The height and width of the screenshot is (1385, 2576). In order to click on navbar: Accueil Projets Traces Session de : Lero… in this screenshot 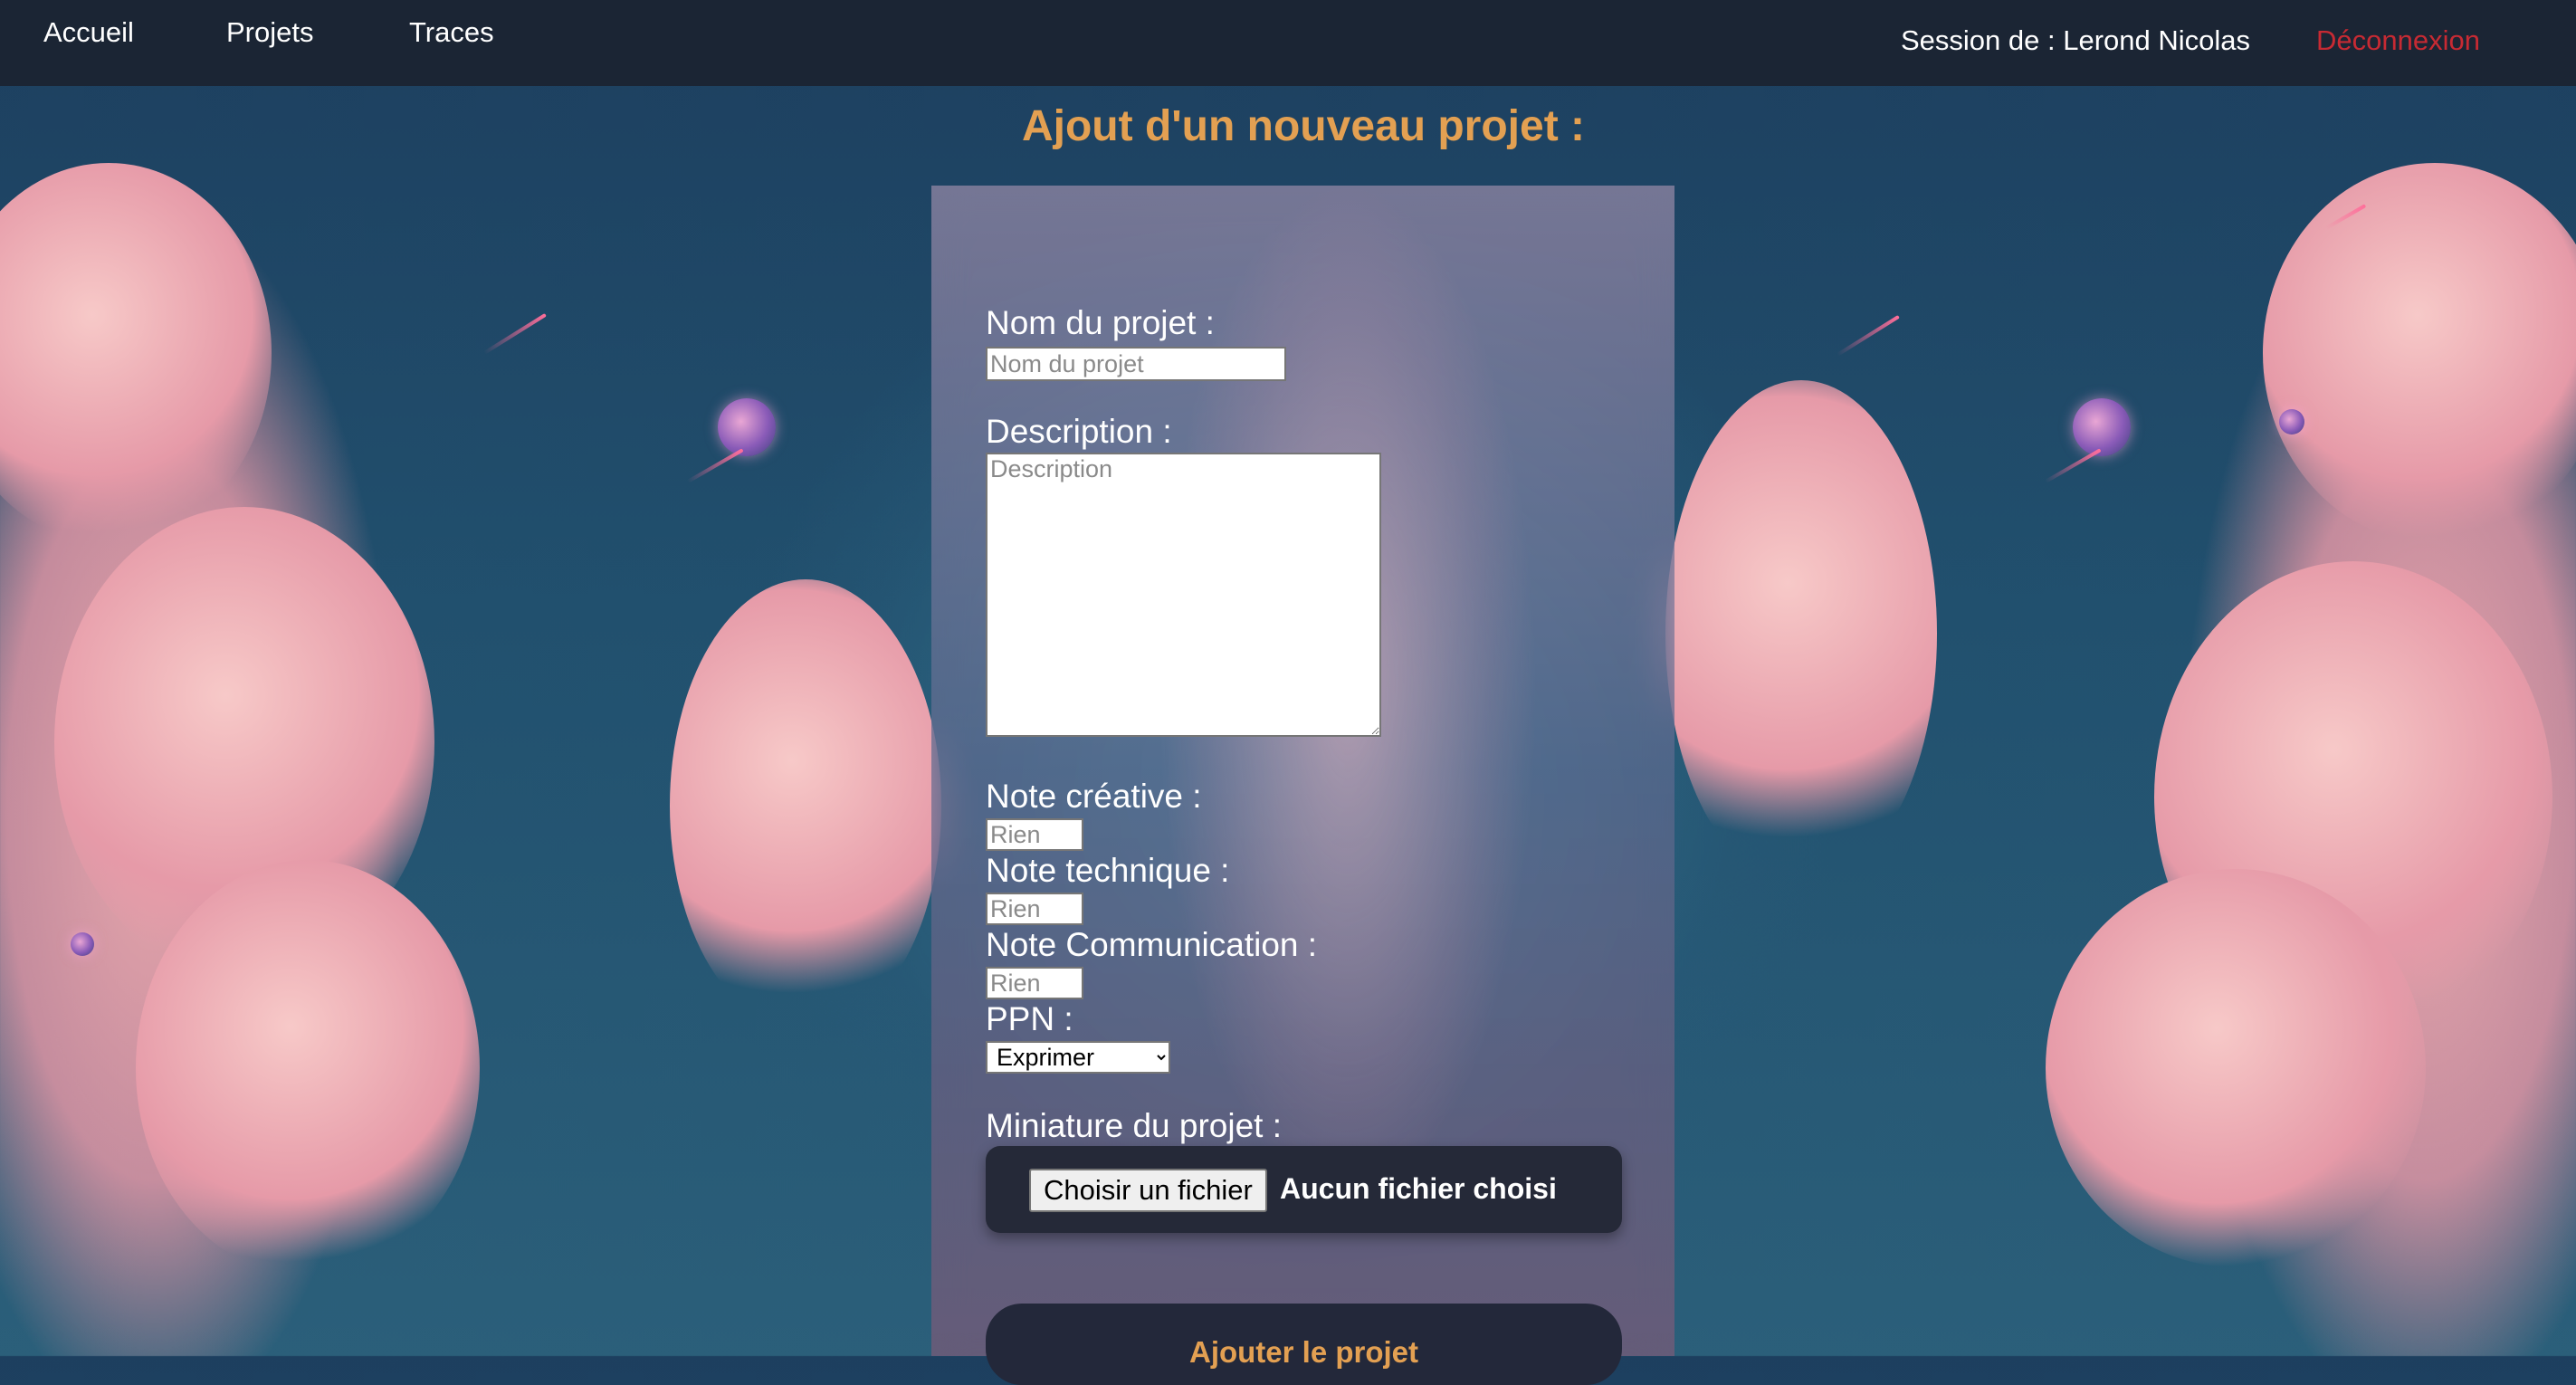, I will do `click(1288, 43)`.